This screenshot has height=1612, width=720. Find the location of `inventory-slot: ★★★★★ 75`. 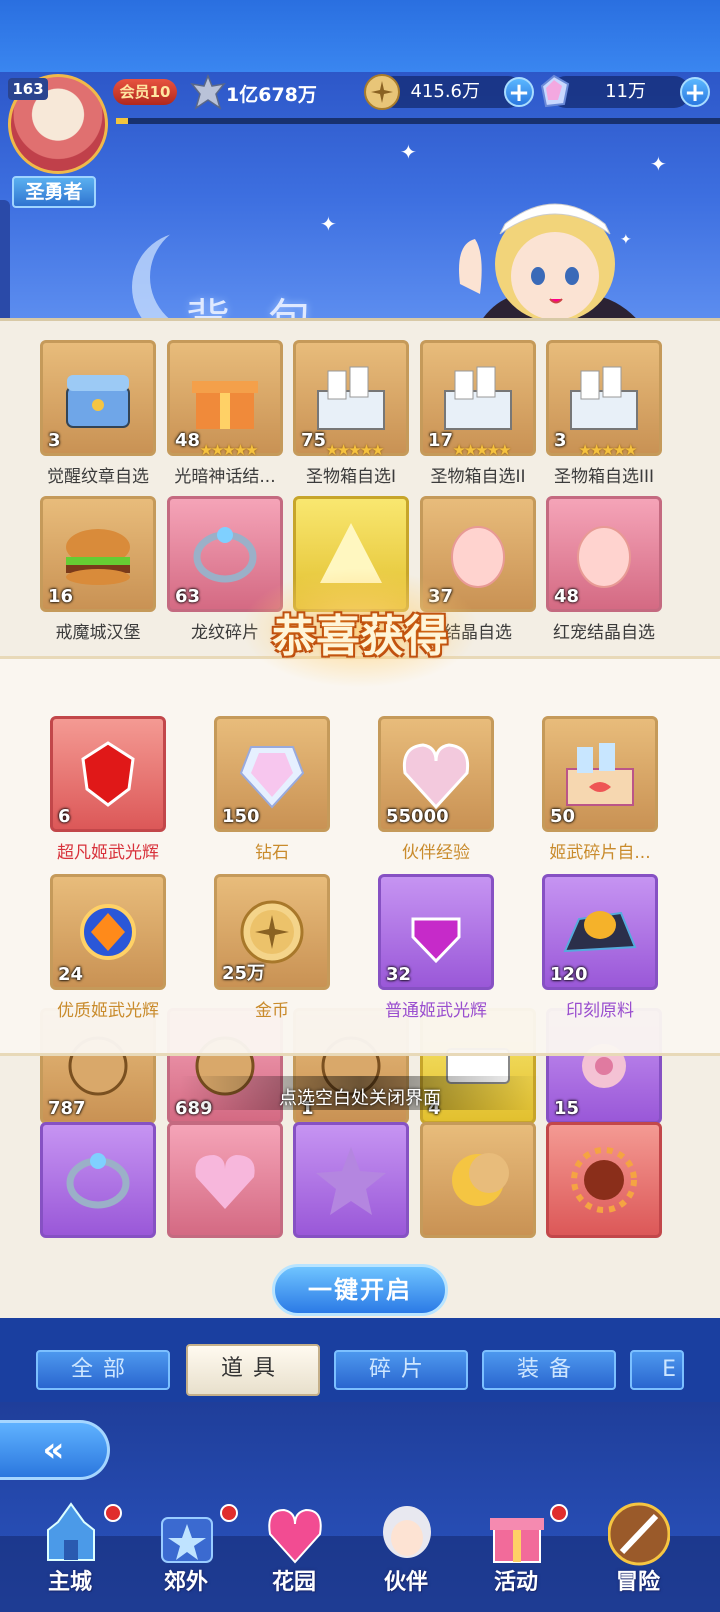

inventory-slot: ★★★★★ 75 is located at coordinates (351, 399).